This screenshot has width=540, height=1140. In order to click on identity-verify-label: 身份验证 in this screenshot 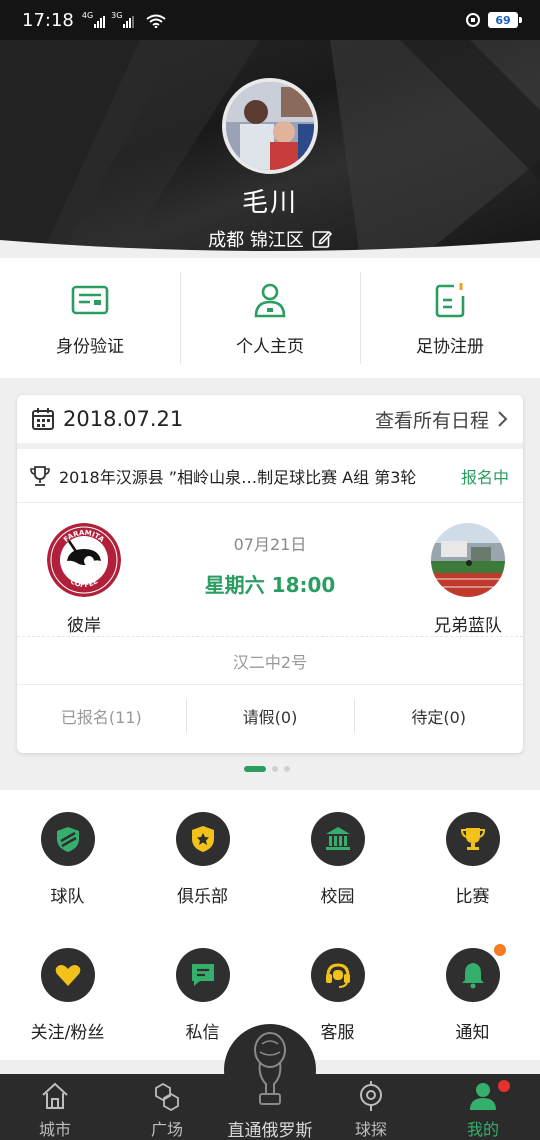, I will do `click(90, 346)`.